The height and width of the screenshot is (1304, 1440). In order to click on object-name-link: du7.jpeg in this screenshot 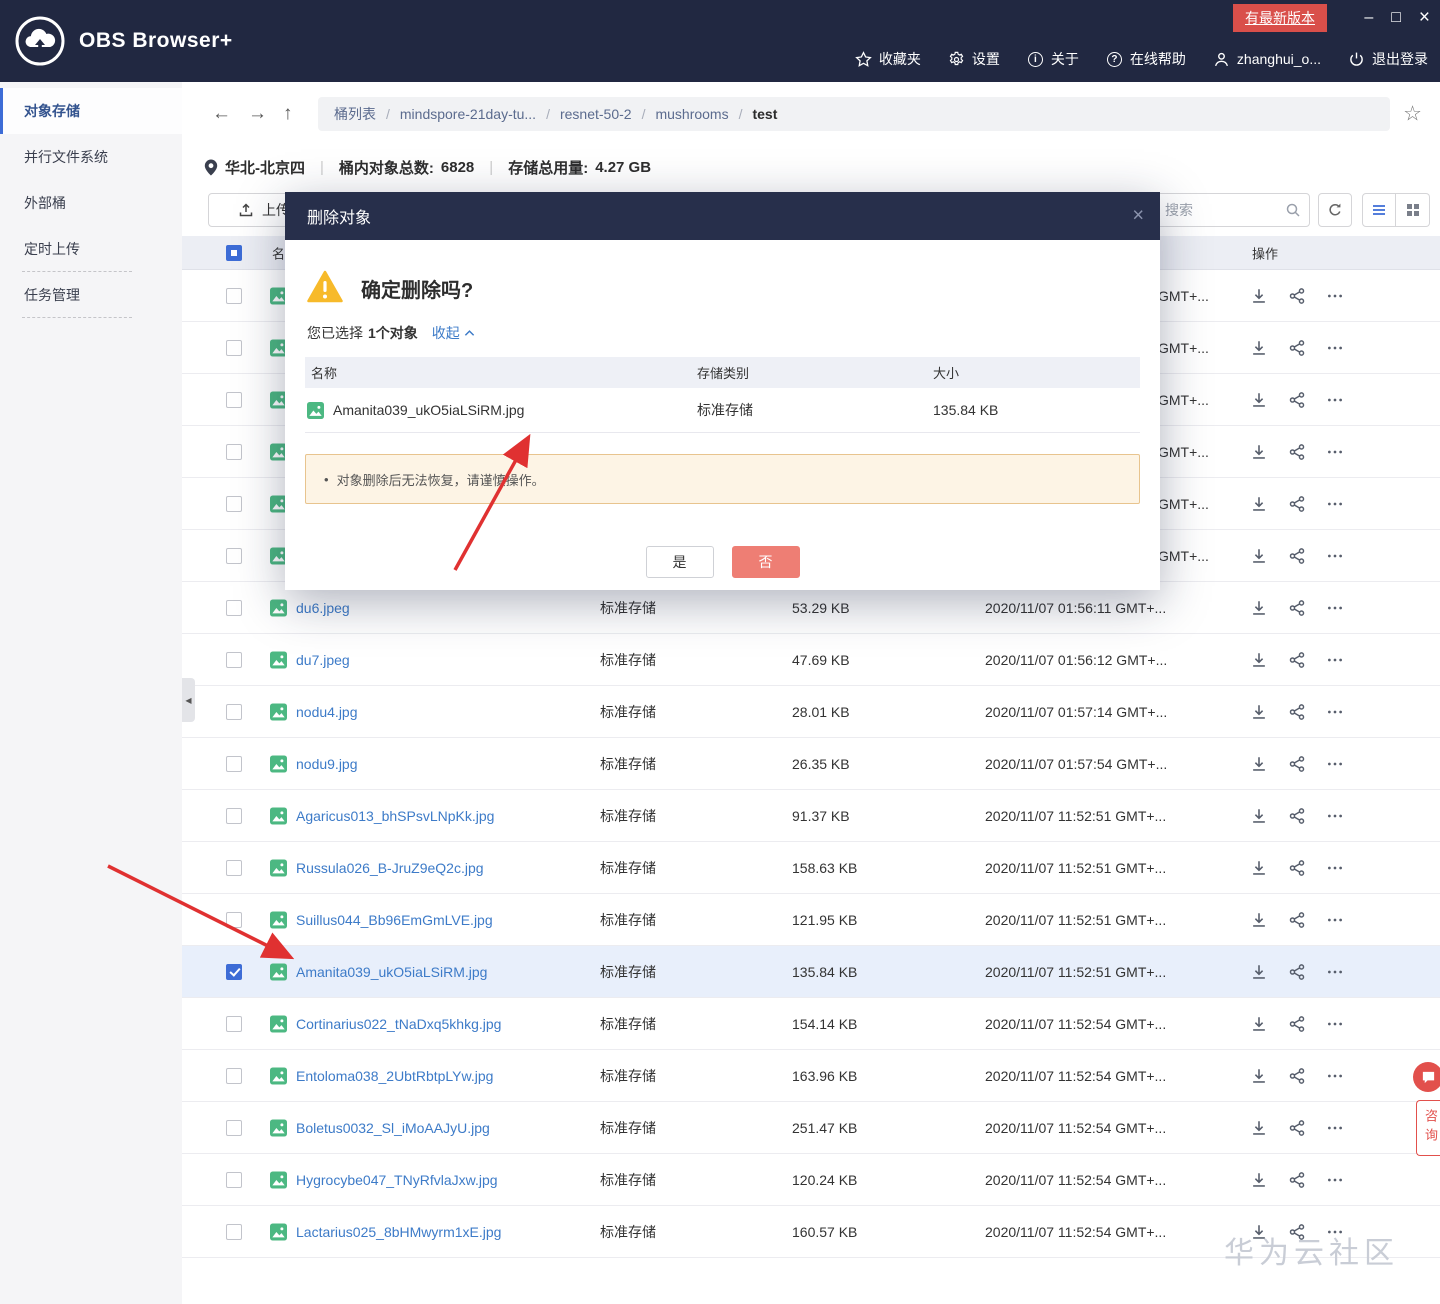, I will do `click(323, 660)`.